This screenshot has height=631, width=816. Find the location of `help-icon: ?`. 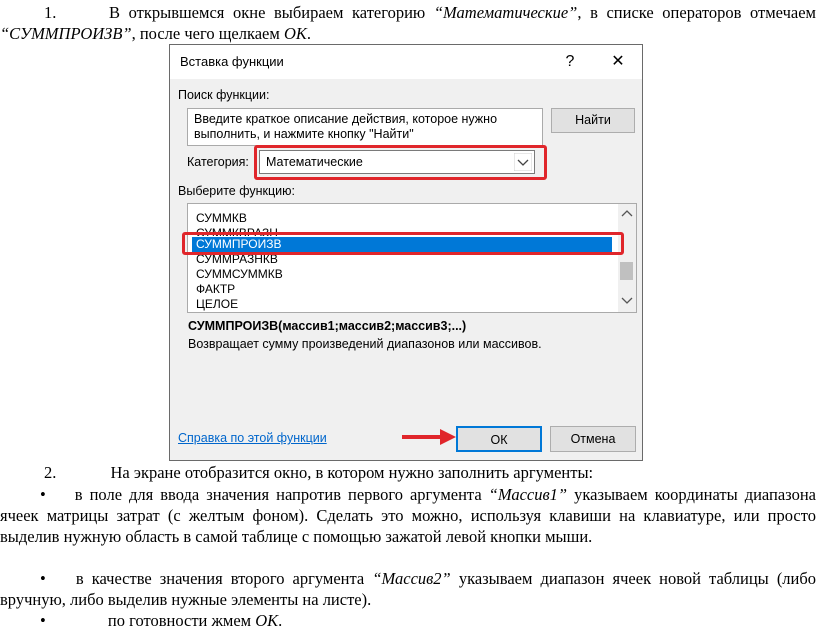

help-icon: ? is located at coordinates (570, 62).